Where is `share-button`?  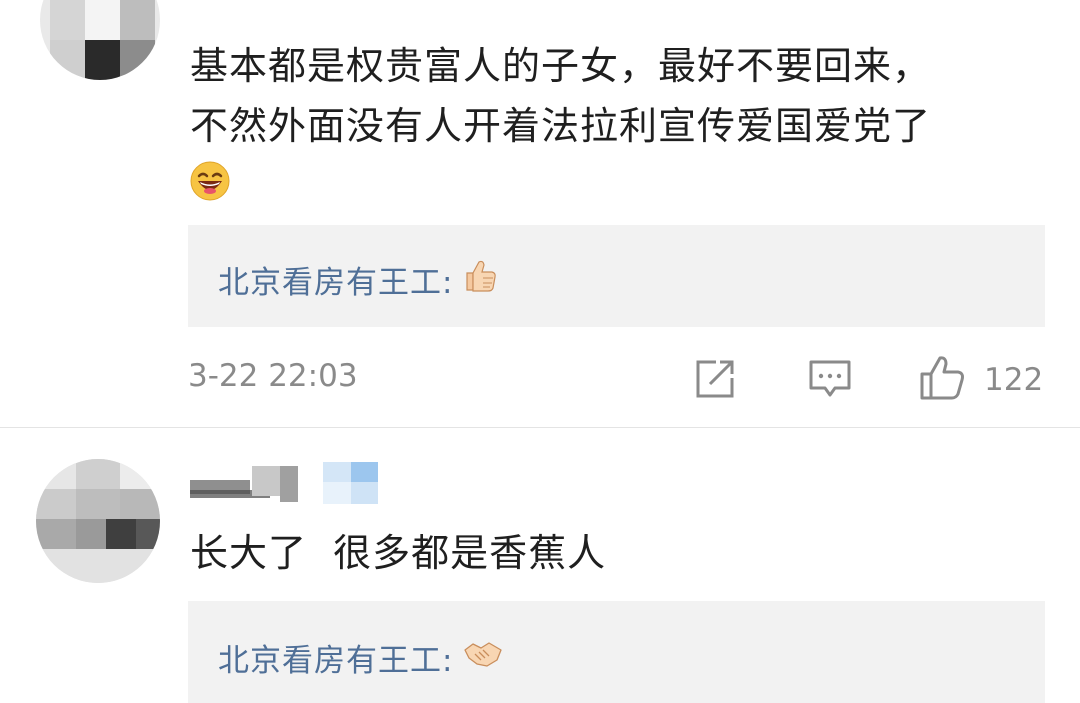 share-button is located at coordinates (715, 381).